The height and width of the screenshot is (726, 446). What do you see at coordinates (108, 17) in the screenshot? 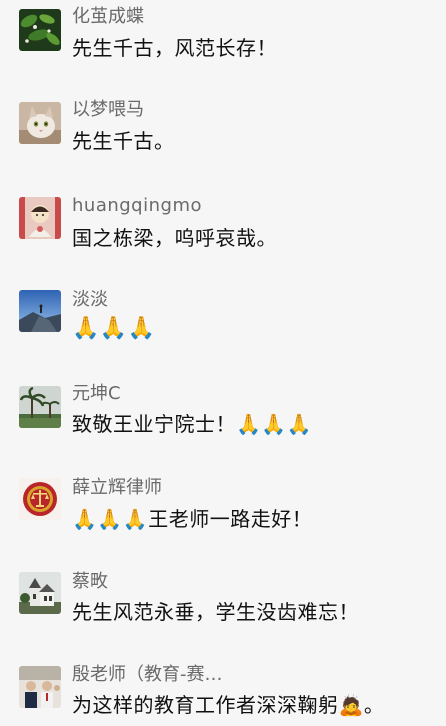
I see `comment-author-name: 化茧成蝶` at bounding box center [108, 17].